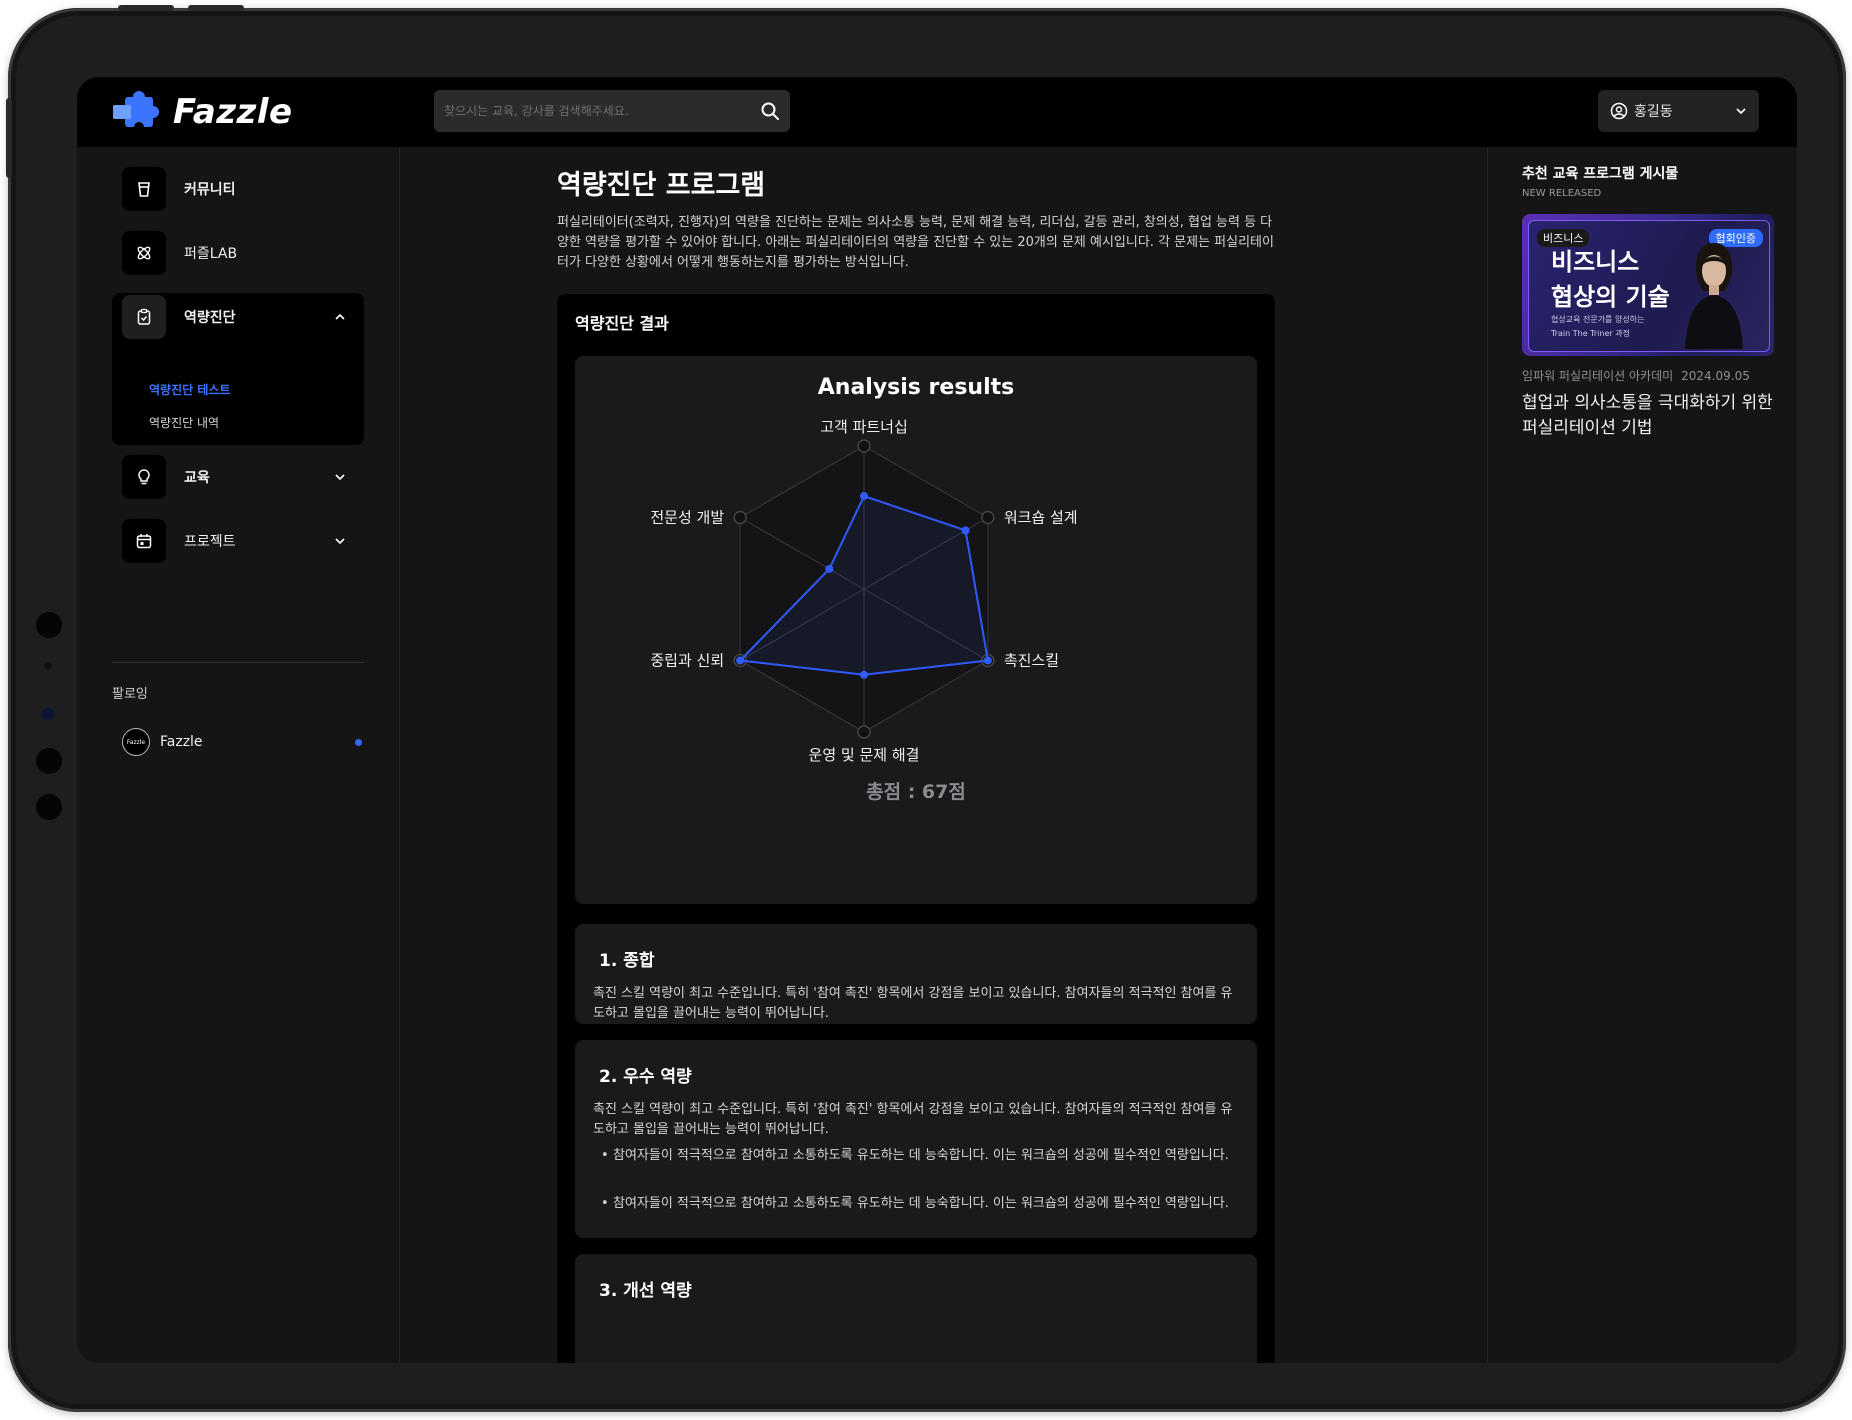 Image resolution: width=1852 pixels, height=1420 pixels. I want to click on article-title-link: 협업과 의사소통을 극대화하기 위한 퍼실리테이션 기법, so click(1650, 416).